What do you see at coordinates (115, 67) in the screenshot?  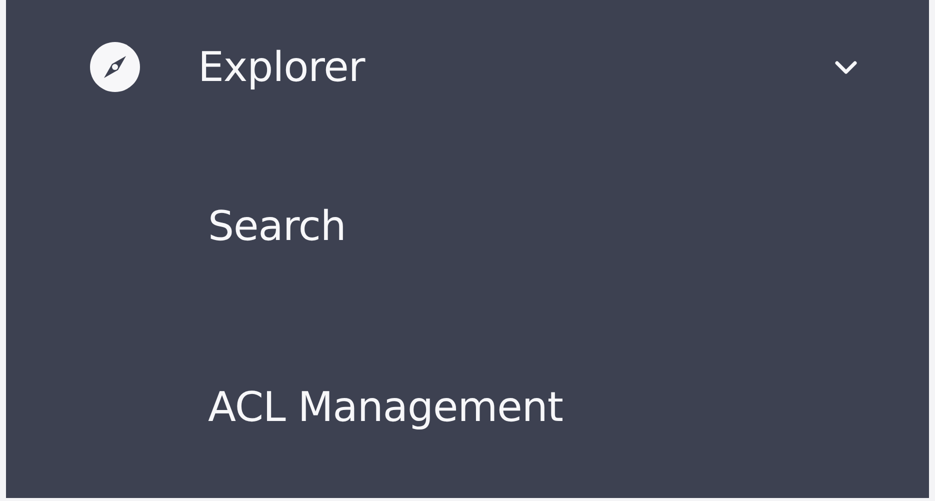 I see `compass-icon` at bounding box center [115, 67].